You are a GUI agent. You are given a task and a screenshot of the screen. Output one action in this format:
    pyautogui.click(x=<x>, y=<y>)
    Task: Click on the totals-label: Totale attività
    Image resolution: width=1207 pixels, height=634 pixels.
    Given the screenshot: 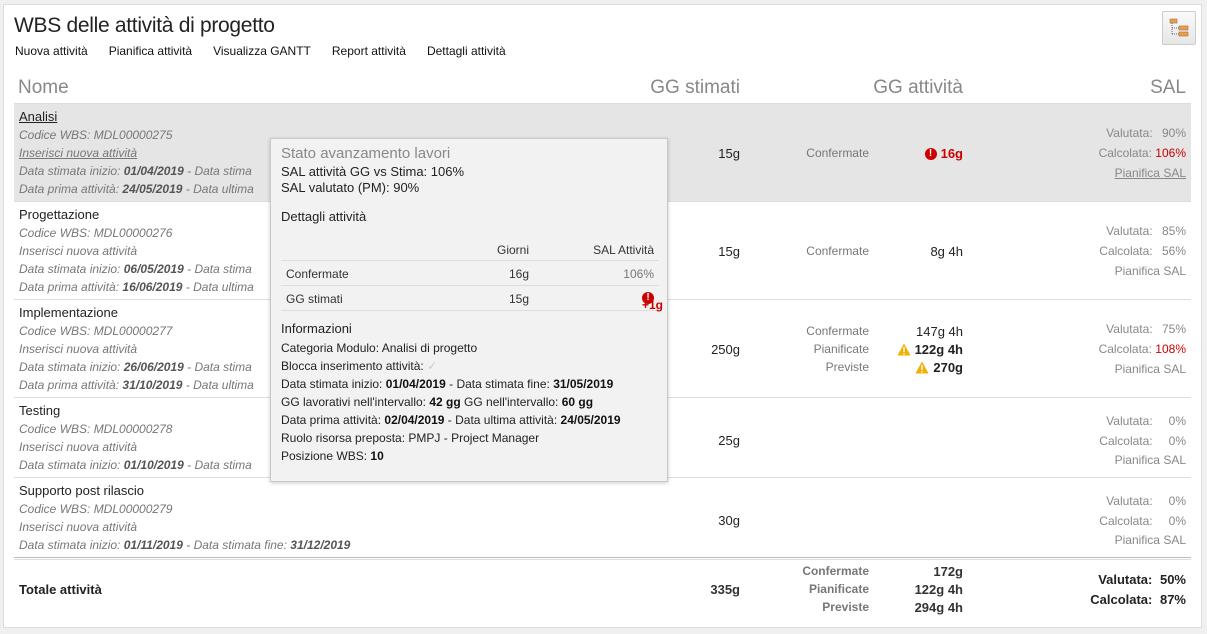 What is the action you would take?
    pyautogui.click(x=60, y=589)
    